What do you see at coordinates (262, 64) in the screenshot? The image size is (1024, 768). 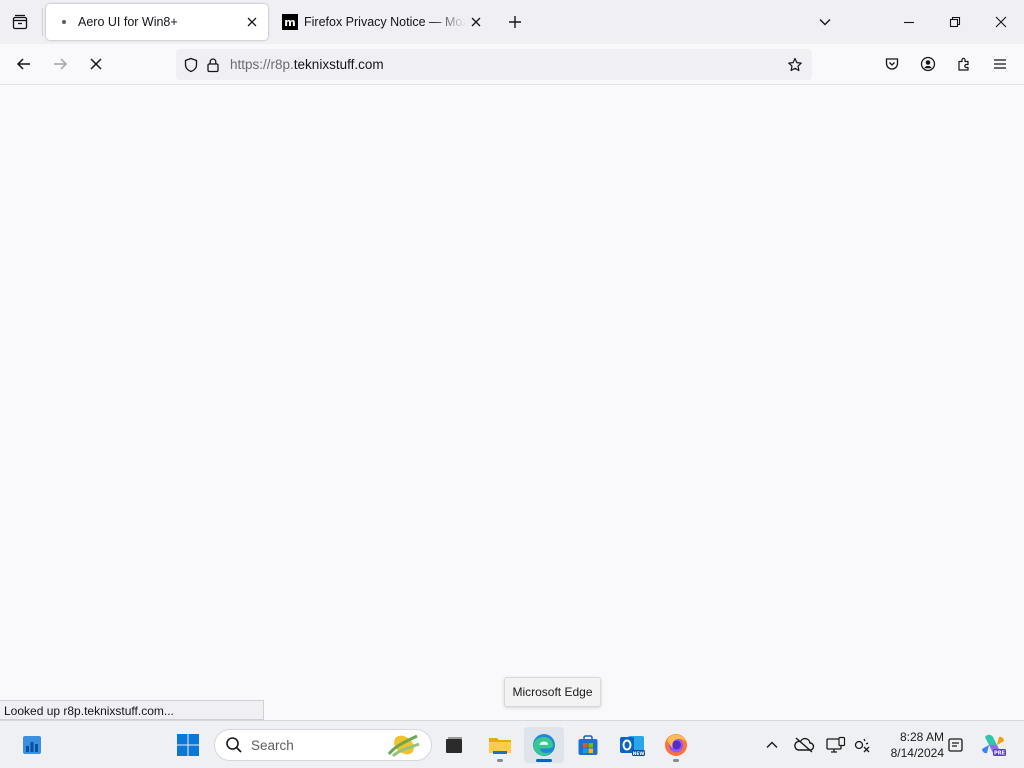 I see `url-scheme: https://r8p.` at bounding box center [262, 64].